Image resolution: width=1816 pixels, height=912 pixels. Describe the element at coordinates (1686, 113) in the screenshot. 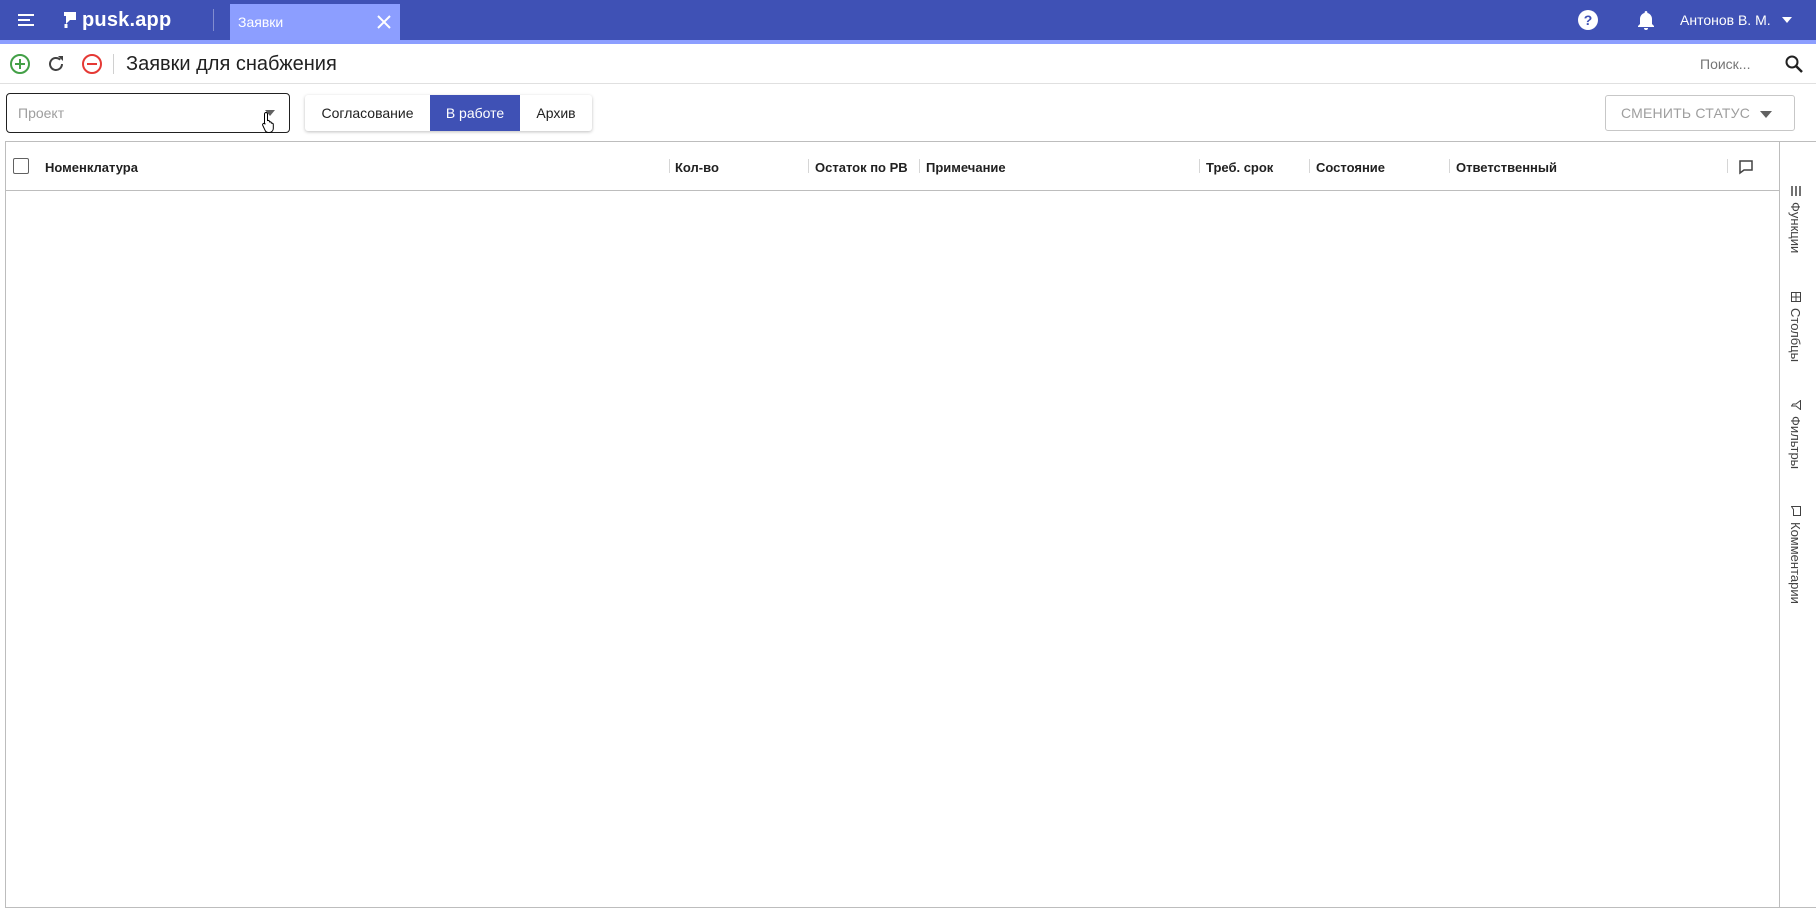

I see `change-status-label: СМЕНИТЬ СТАТУС` at that location.